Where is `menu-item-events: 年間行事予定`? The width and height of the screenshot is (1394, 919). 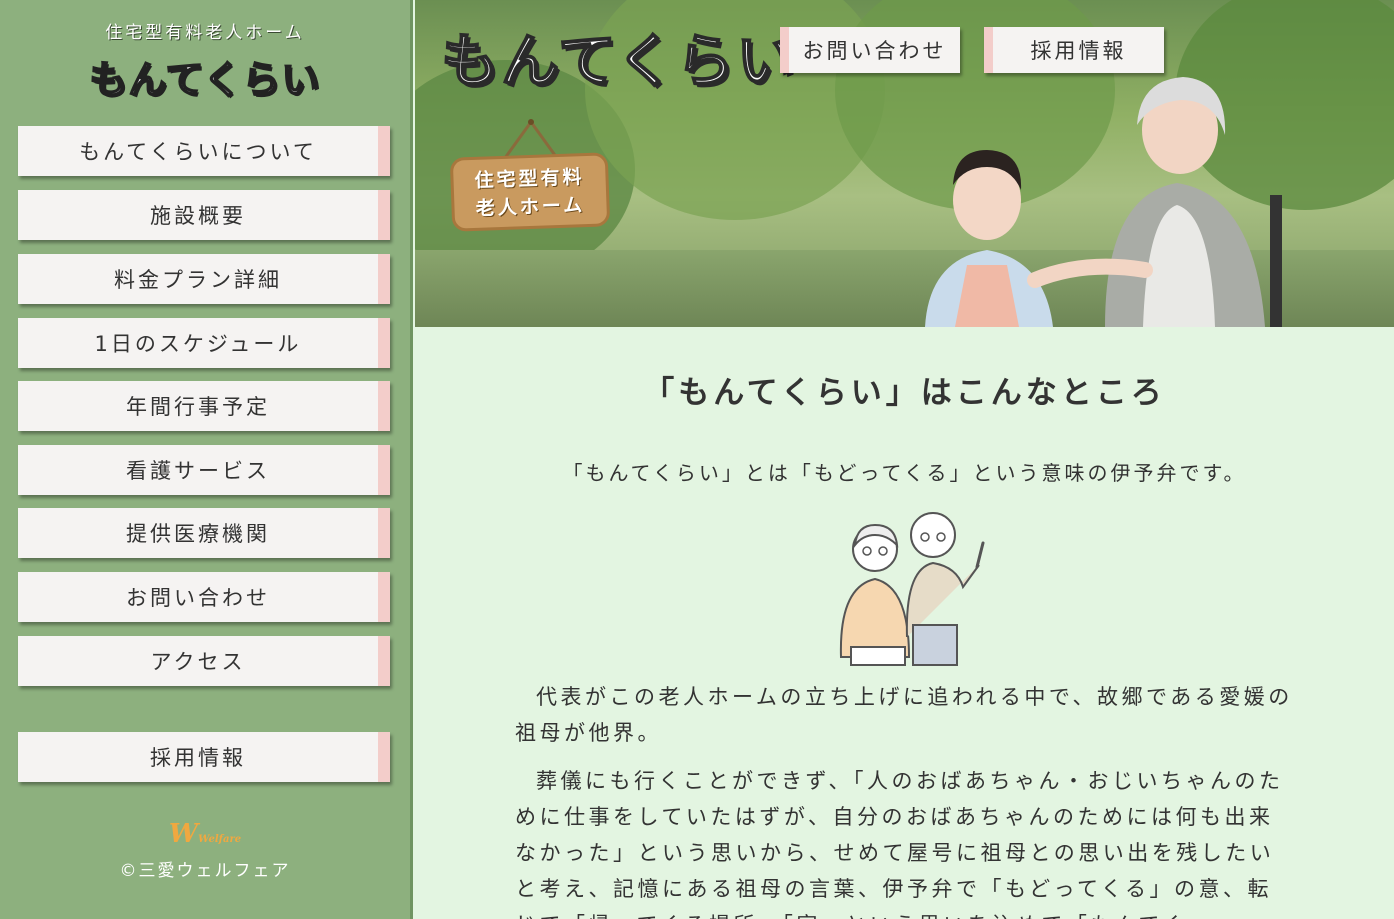
menu-item-events: 年間行事予定 is located at coordinates (204, 406).